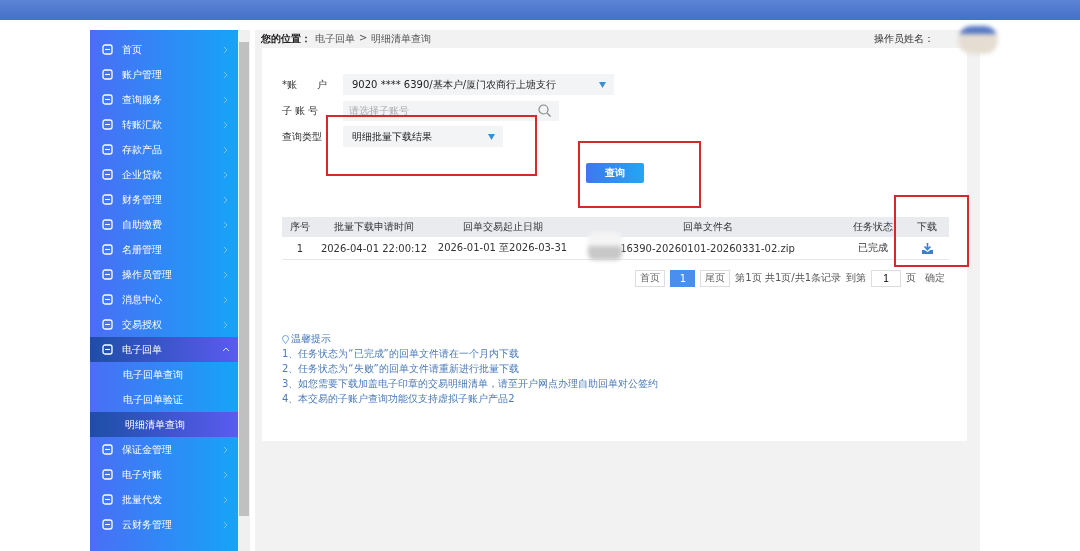 The height and width of the screenshot is (551, 1080). Describe the element at coordinates (300, 227) in the screenshot. I see `column-header: 序号` at that location.